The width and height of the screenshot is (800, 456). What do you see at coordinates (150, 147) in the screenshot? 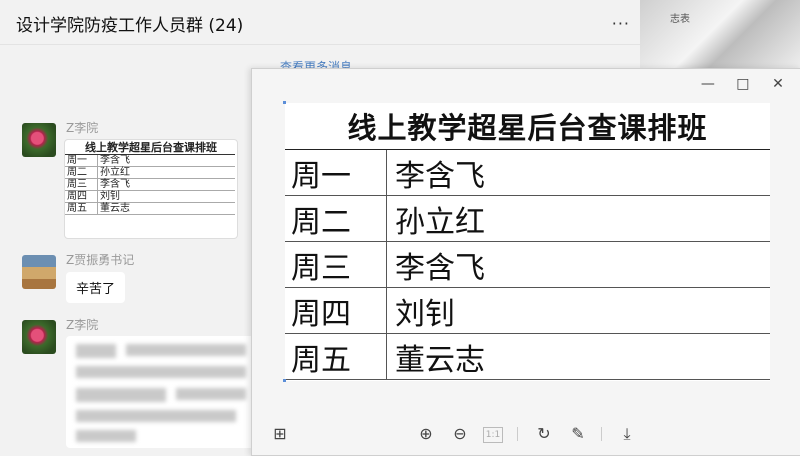
I see `mini-table-title: 线上教学超星后台查课排班` at bounding box center [150, 147].